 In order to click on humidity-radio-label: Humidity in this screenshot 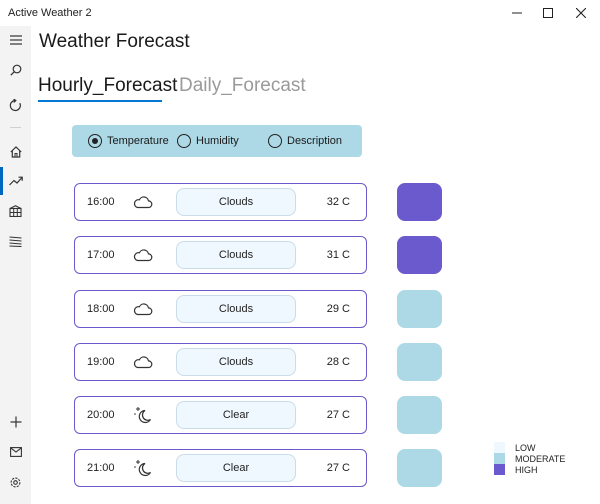, I will do `click(217, 141)`.